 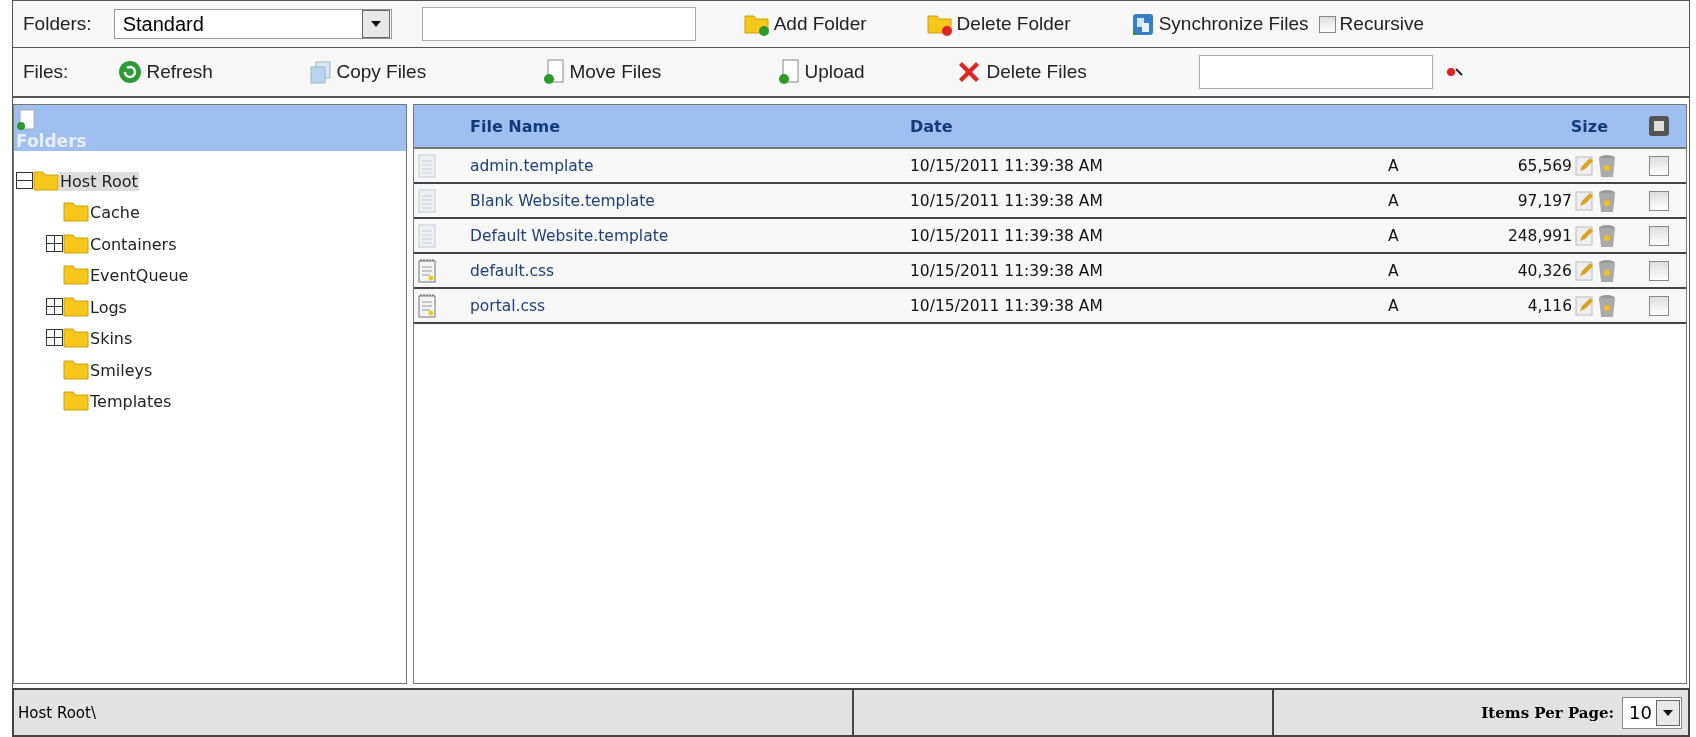 What do you see at coordinates (57, 24) in the screenshot?
I see `toolbar-label: Folders:` at bounding box center [57, 24].